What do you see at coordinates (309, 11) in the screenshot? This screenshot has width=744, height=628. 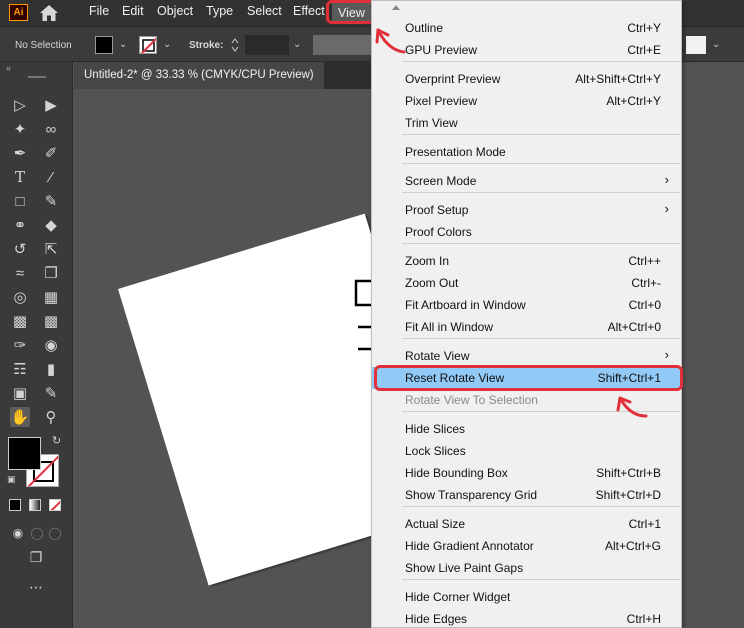 I see `menu-effect: Effect` at bounding box center [309, 11].